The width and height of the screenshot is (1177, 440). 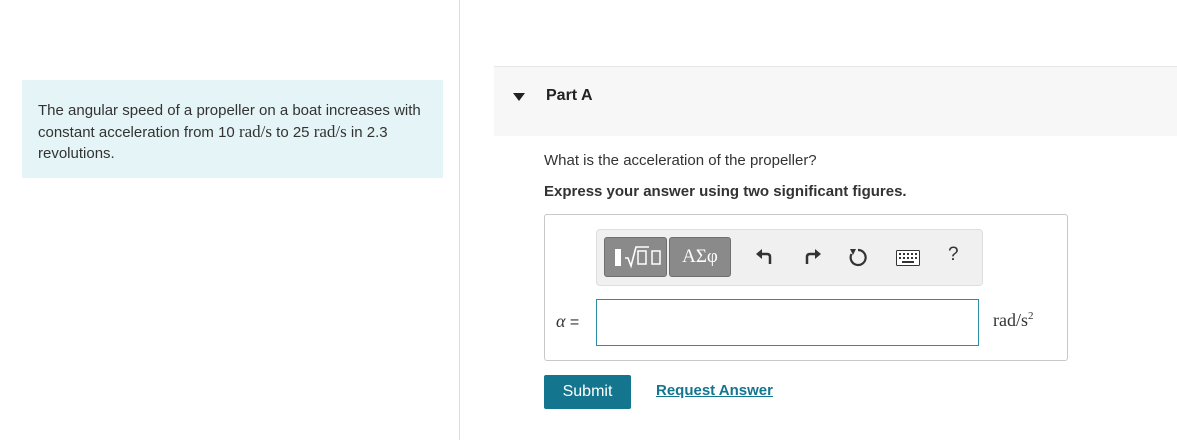 What do you see at coordinates (908, 258) in the screenshot?
I see `keyboard-icon` at bounding box center [908, 258].